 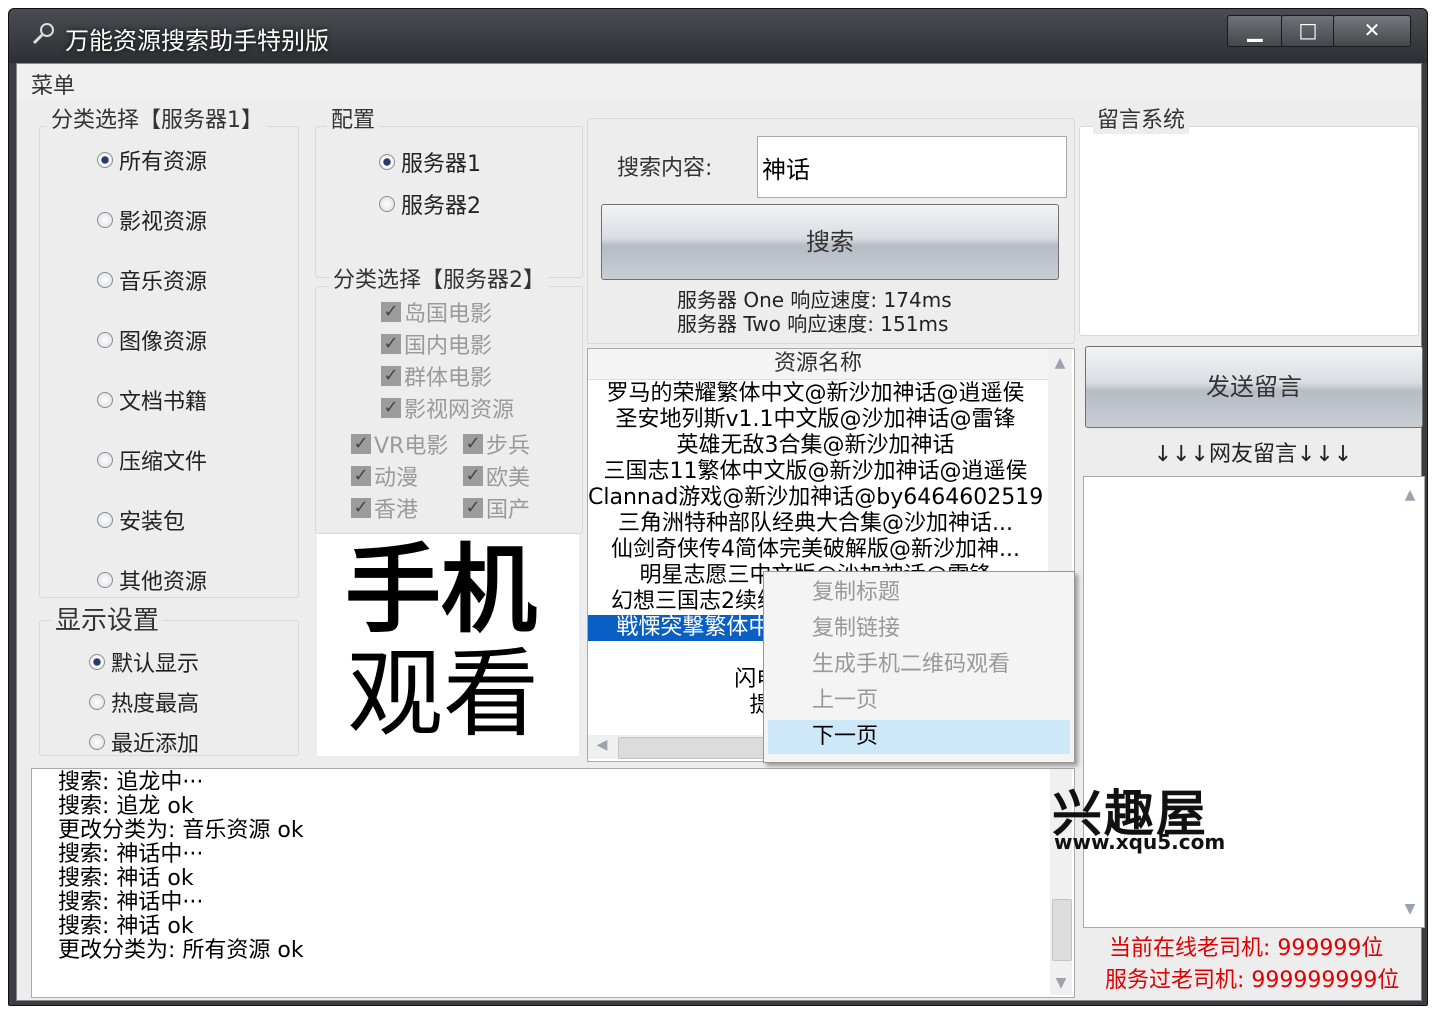 I want to click on menu-item-menu: 菜单, so click(x=53, y=84).